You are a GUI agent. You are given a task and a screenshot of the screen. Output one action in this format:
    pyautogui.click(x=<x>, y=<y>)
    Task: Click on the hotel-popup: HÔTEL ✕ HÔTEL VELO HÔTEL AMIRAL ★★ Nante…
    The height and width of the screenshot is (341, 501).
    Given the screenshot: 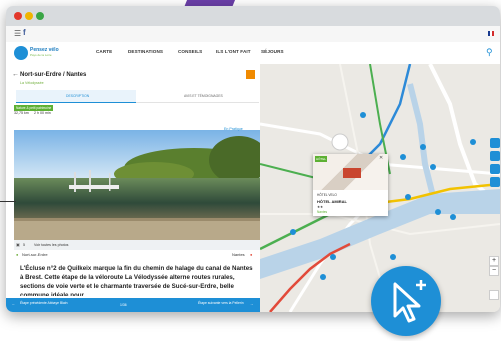 What is the action you would take?
    pyautogui.click(x=350, y=185)
    